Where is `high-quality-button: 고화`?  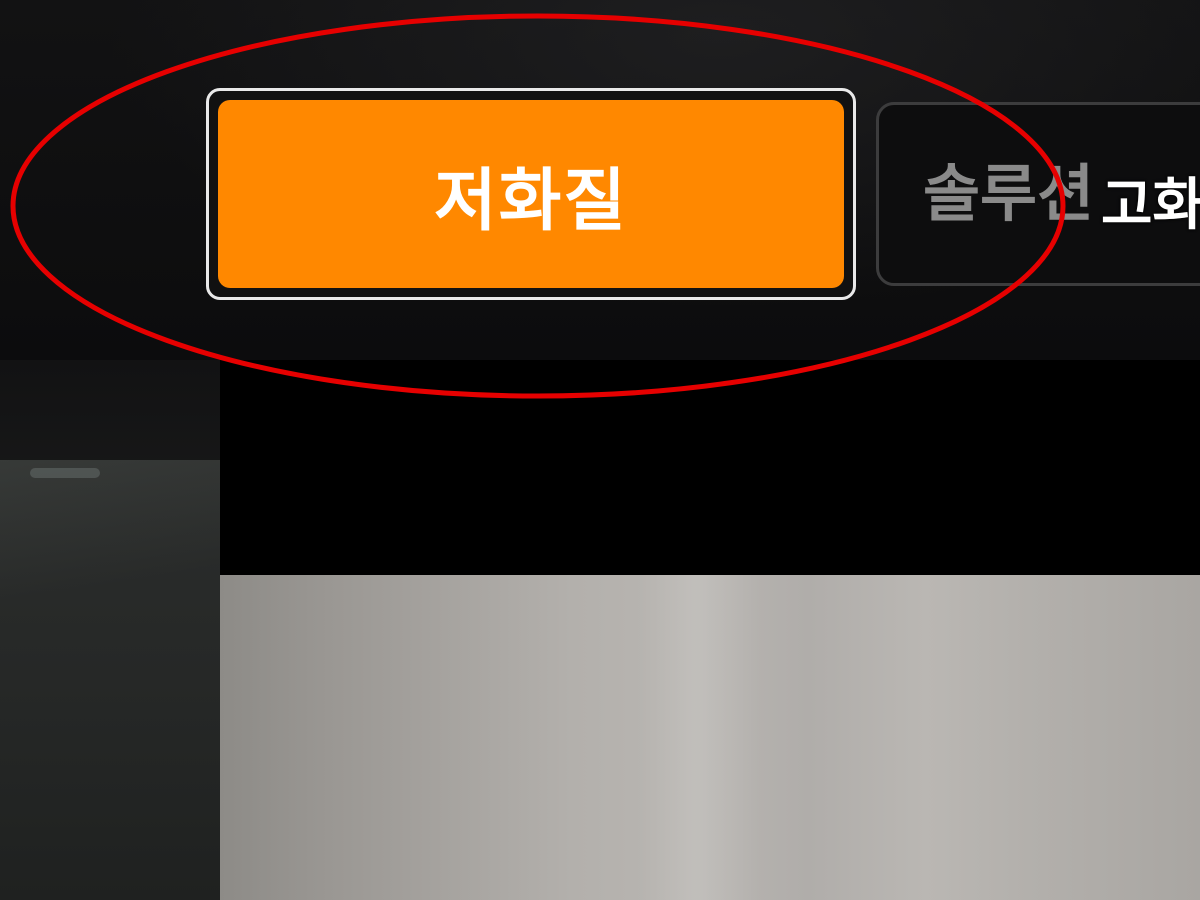 high-quality-button: 고화 is located at coordinates (1150, 200).